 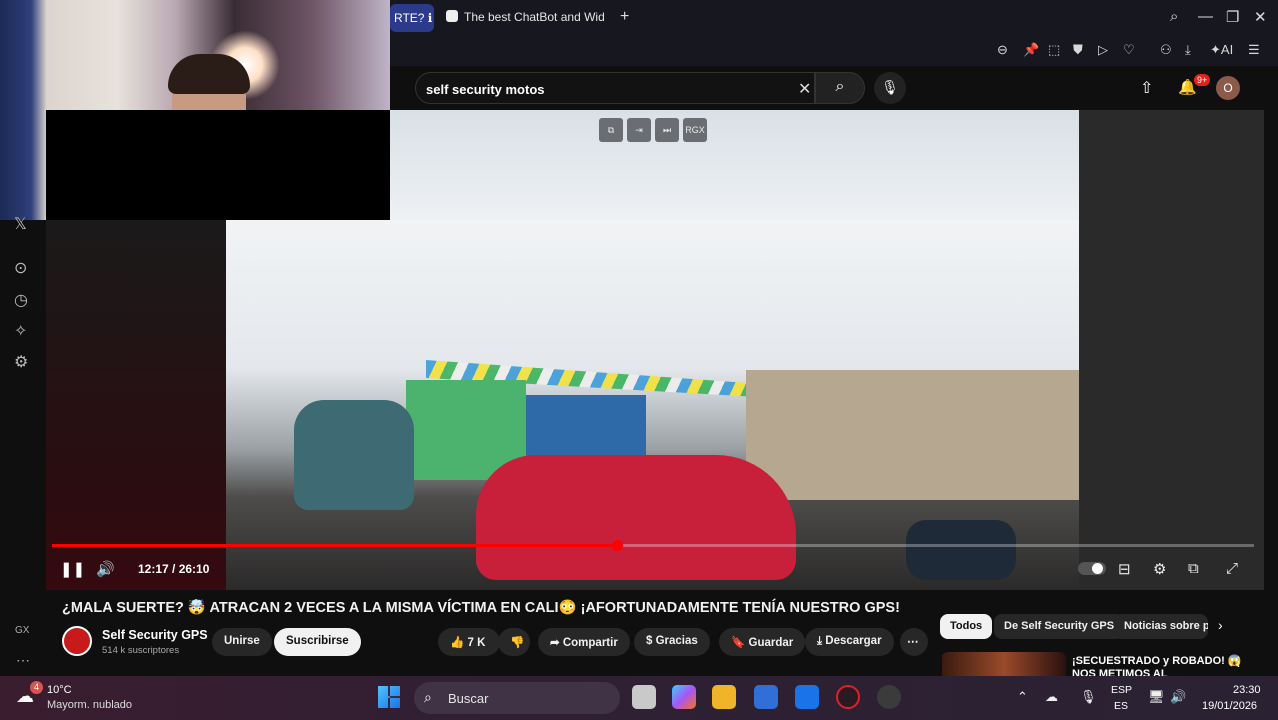 I want to click on play-icon: ▷, so click(x=1103, y=50).